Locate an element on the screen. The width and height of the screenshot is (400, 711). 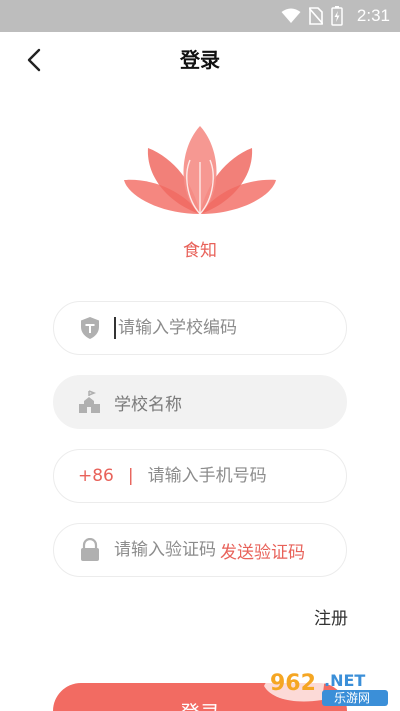
top-bar: 登录 is located at coordinates (200, 60).